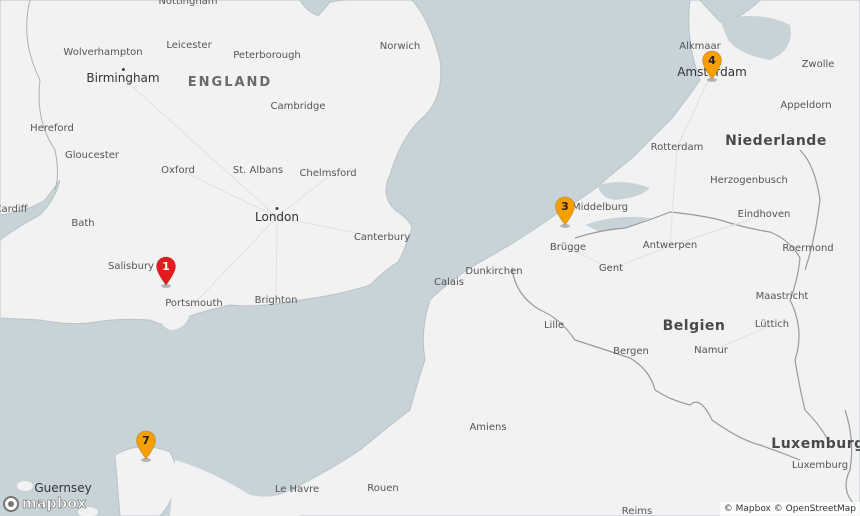 The height and width of the screenshot is (516, 860). I want to click on map-marker-7: 7, so click(146, 446).